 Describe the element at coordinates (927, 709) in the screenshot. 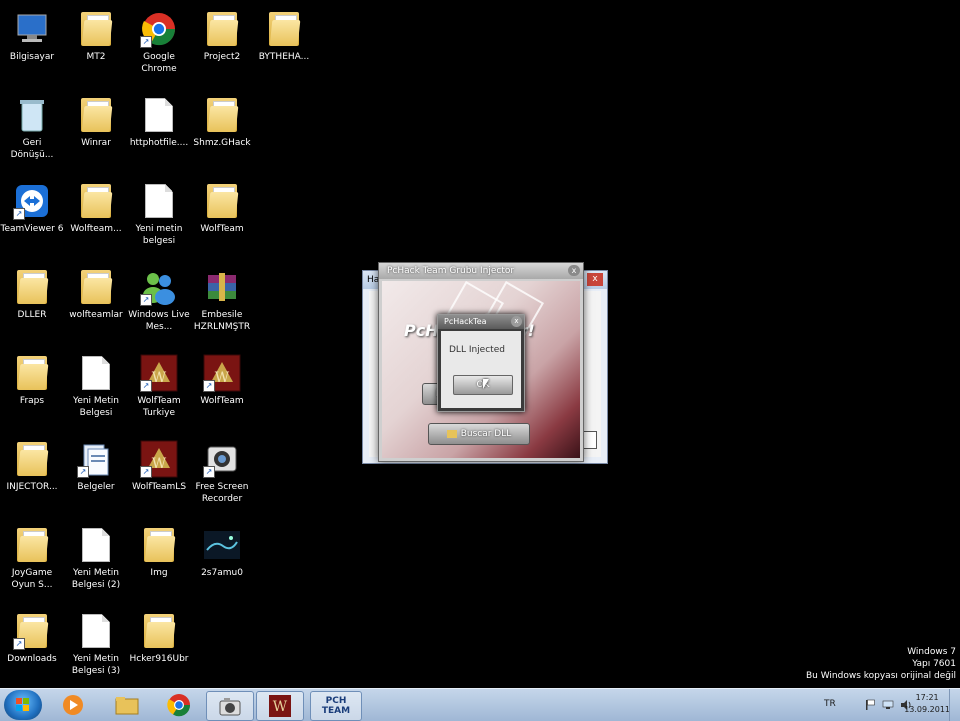

I see `clock-date: 13.09.2011` at that location.